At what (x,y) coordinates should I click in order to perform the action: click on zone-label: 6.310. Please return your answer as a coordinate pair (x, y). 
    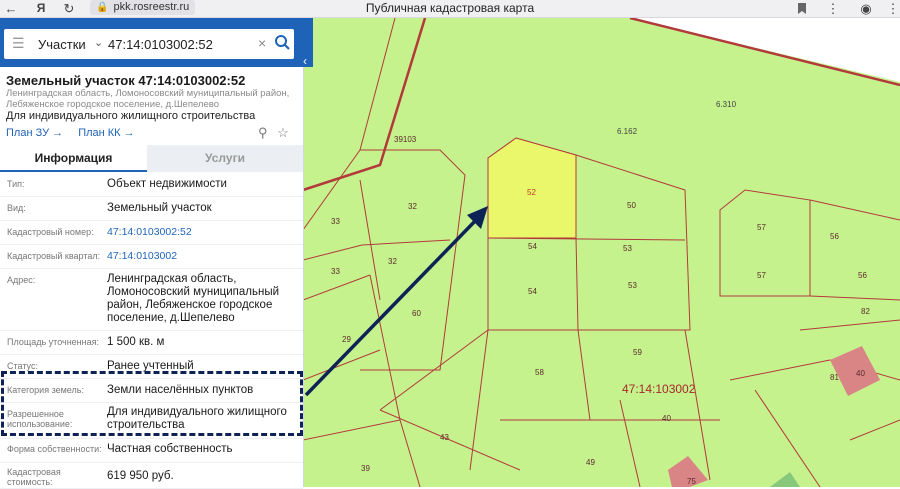
    Looking at the image, I should click on (726, 104).